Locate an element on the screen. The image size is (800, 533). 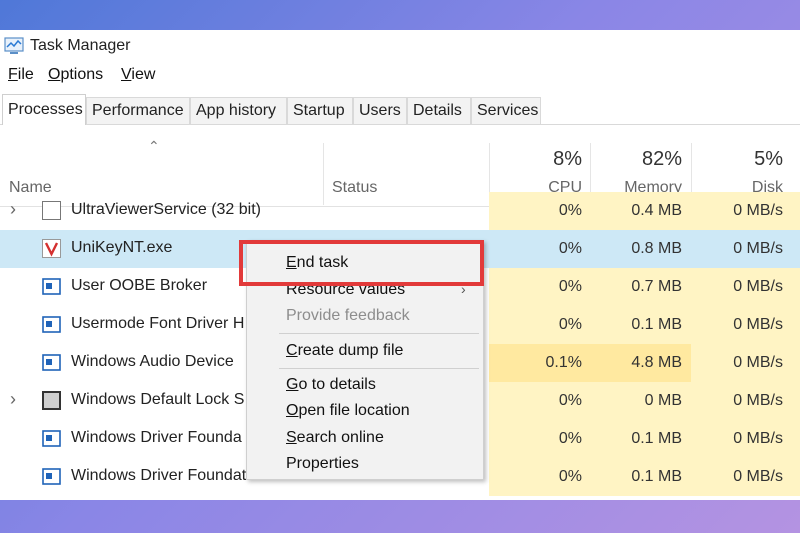
memory-value: 0.7 MB is located at coordinates (656, 286).